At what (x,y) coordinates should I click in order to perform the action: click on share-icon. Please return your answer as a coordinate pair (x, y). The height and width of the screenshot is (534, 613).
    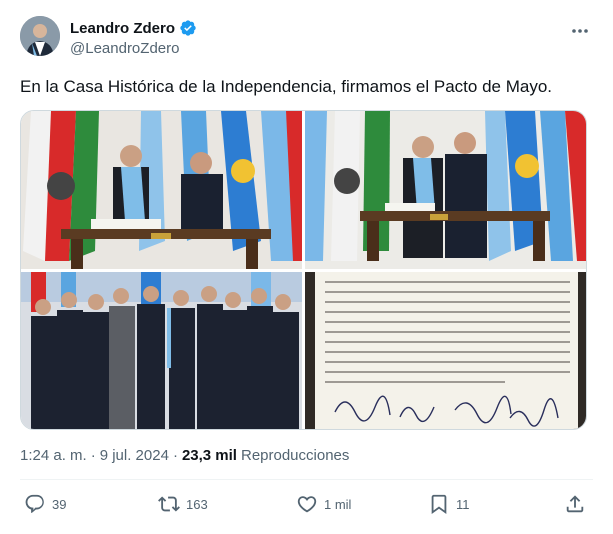
    Looking at the image, I should click on (575, 504).